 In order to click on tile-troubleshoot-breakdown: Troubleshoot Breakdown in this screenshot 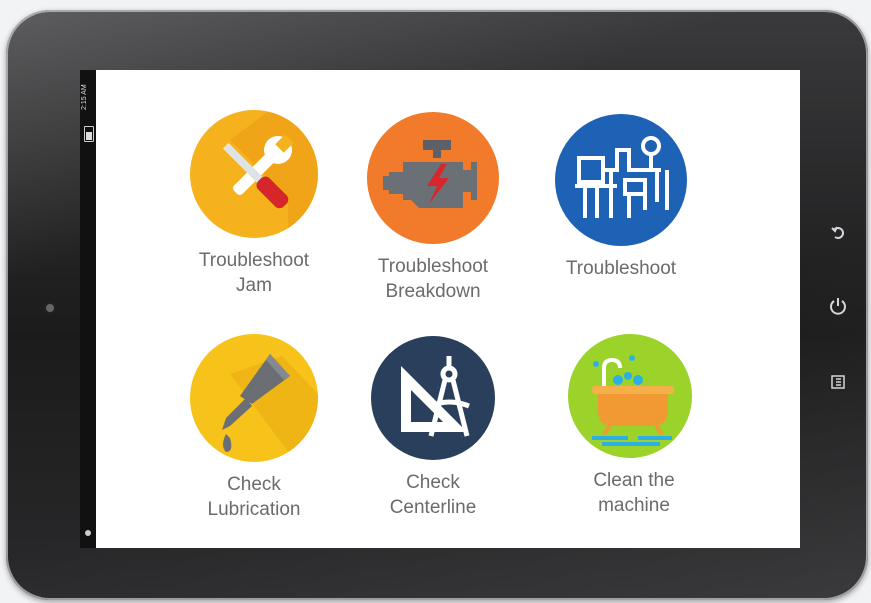, I will do `click(433, 208)`.